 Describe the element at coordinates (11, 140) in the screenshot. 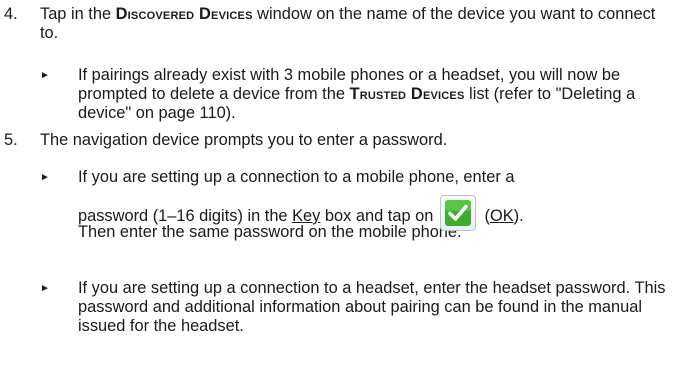

I see `step-number: 5.` at that location.